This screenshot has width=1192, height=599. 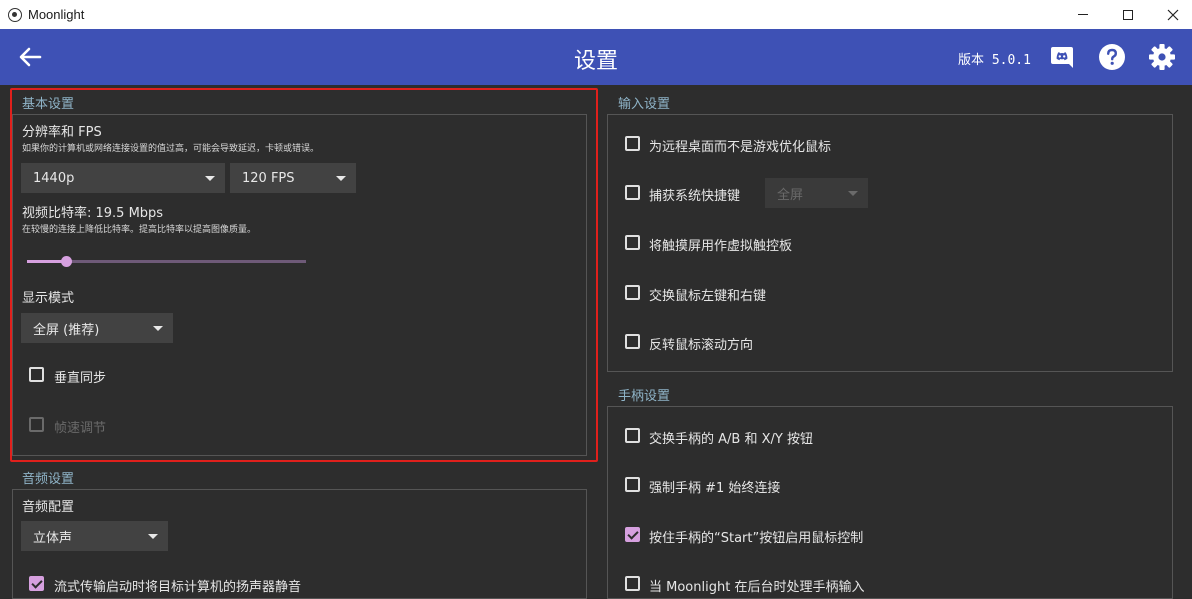 I want to click on mute-host-label: 流式传输启动时将目标计算机的扬声器静音, so click(x=178, y=587).